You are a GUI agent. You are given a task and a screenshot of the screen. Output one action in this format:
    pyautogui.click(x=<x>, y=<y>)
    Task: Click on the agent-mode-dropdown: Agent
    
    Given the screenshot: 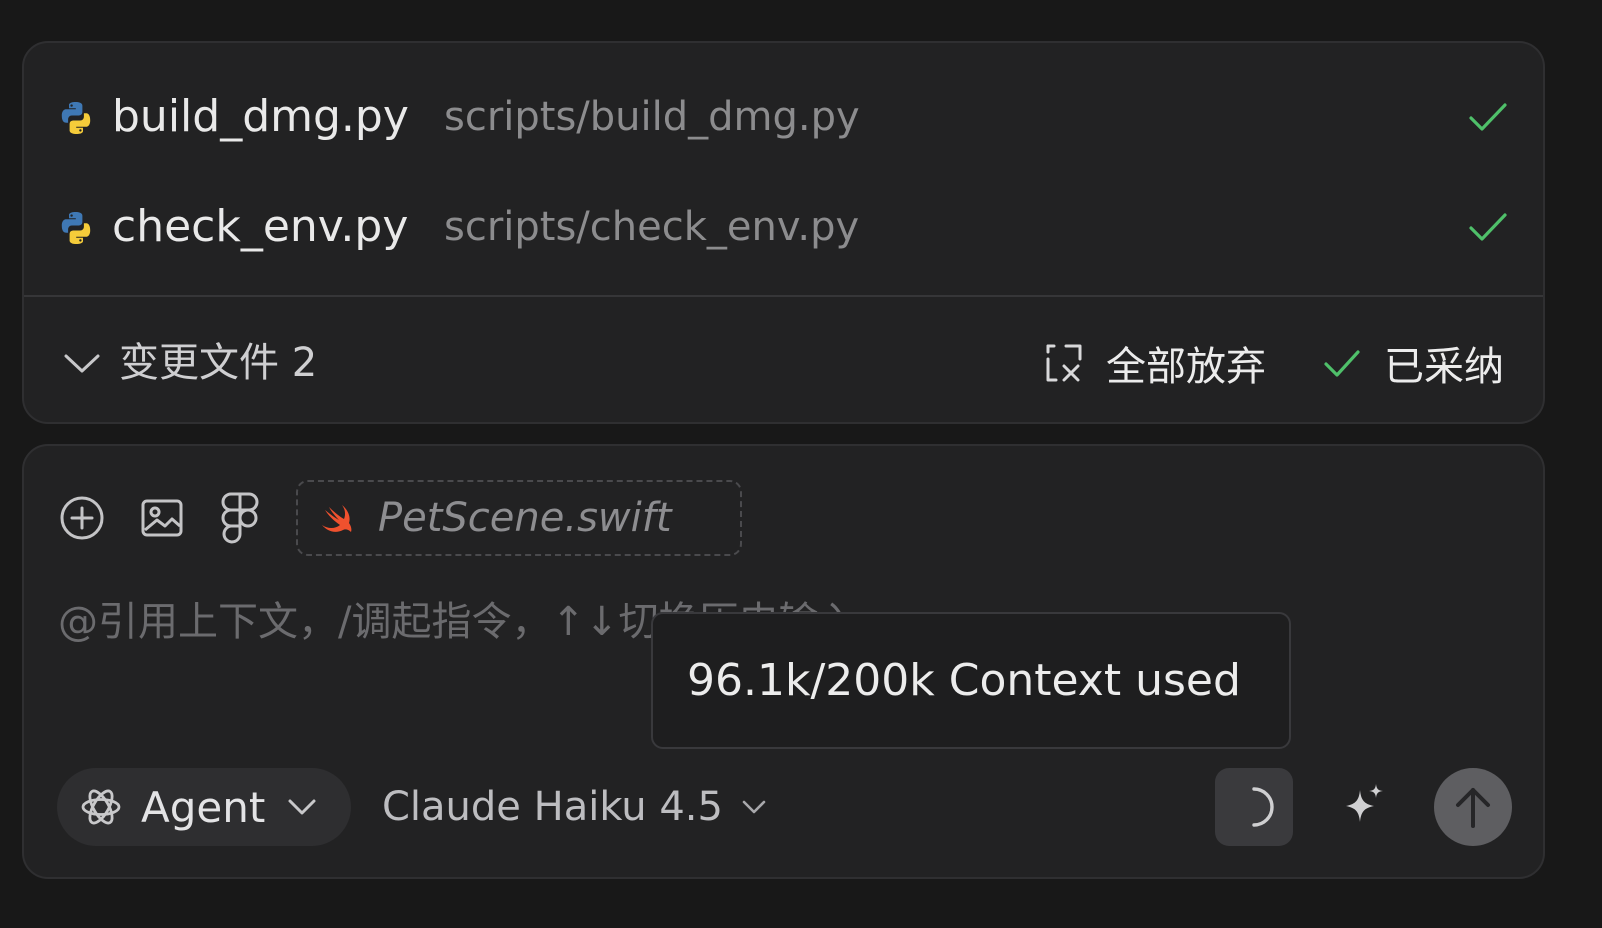 What is the action you would take?
    pyautogui.click(x=204, y=807)
    